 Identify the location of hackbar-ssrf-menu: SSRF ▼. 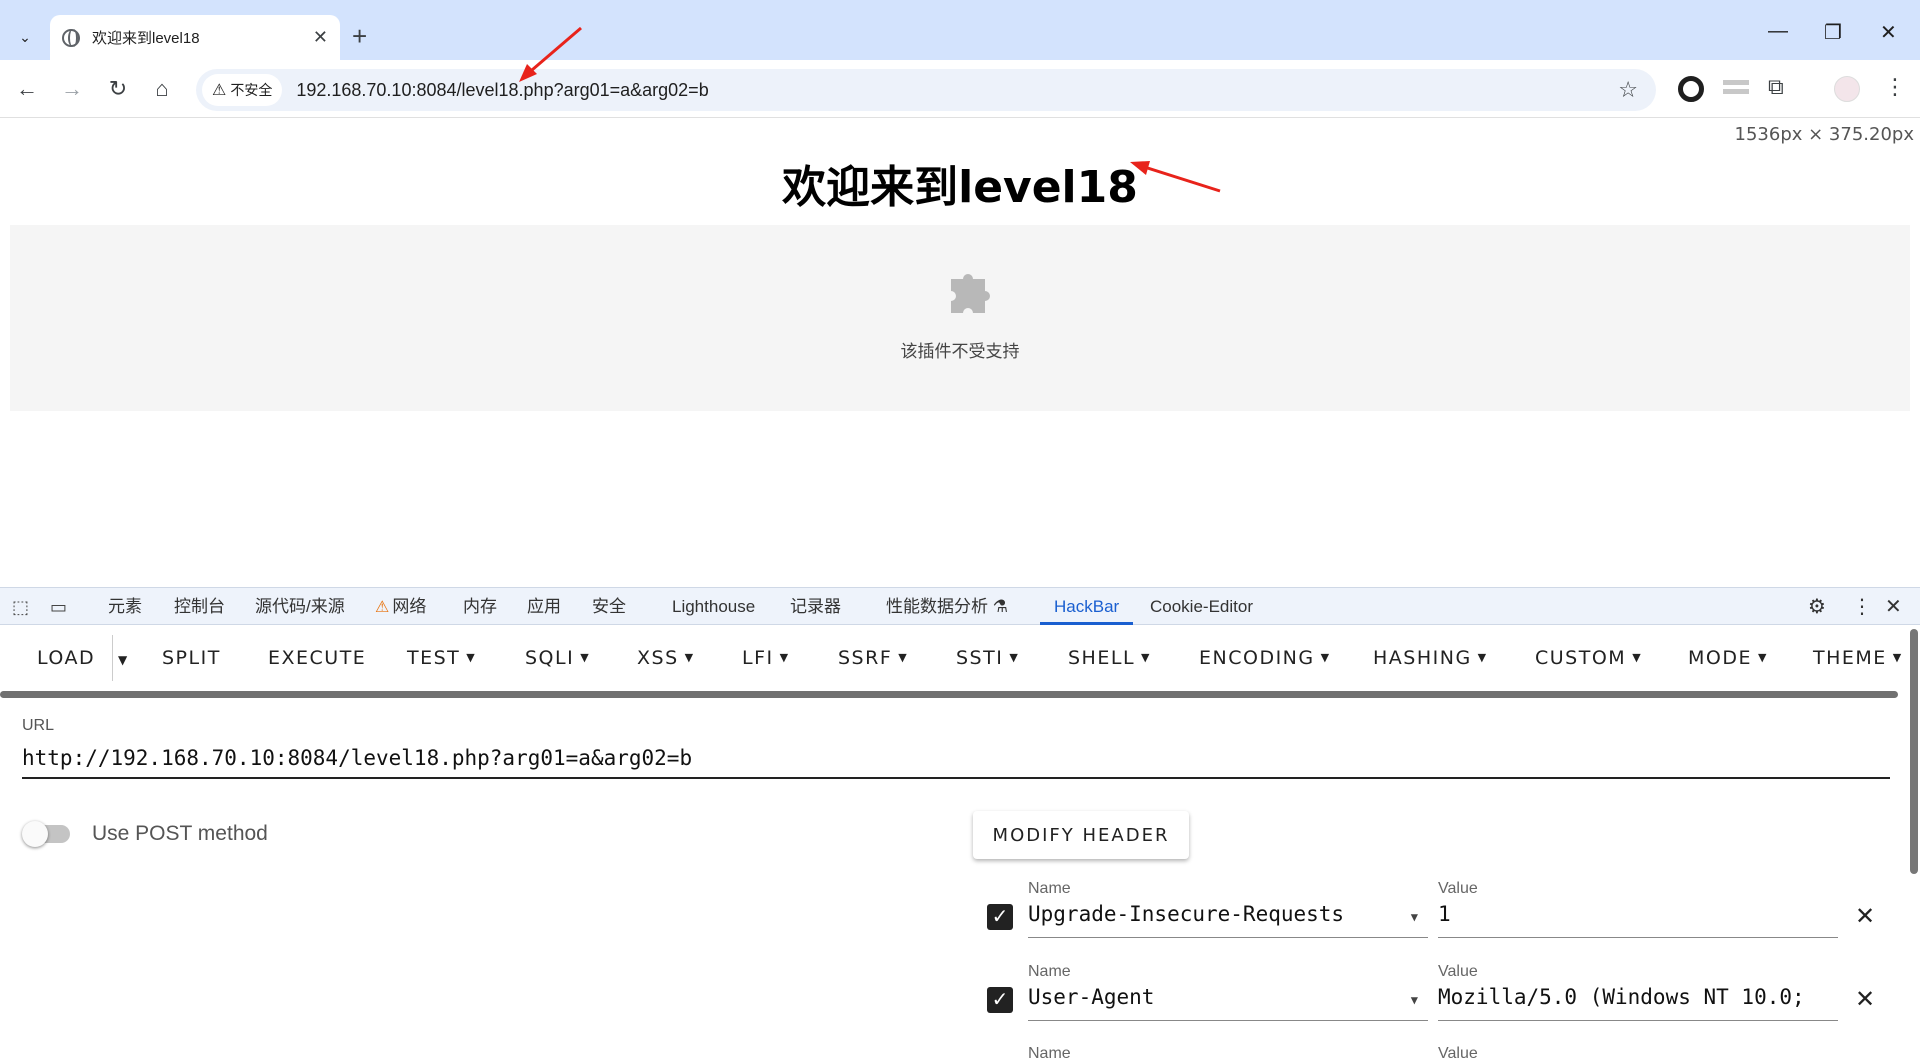
(873, 658).